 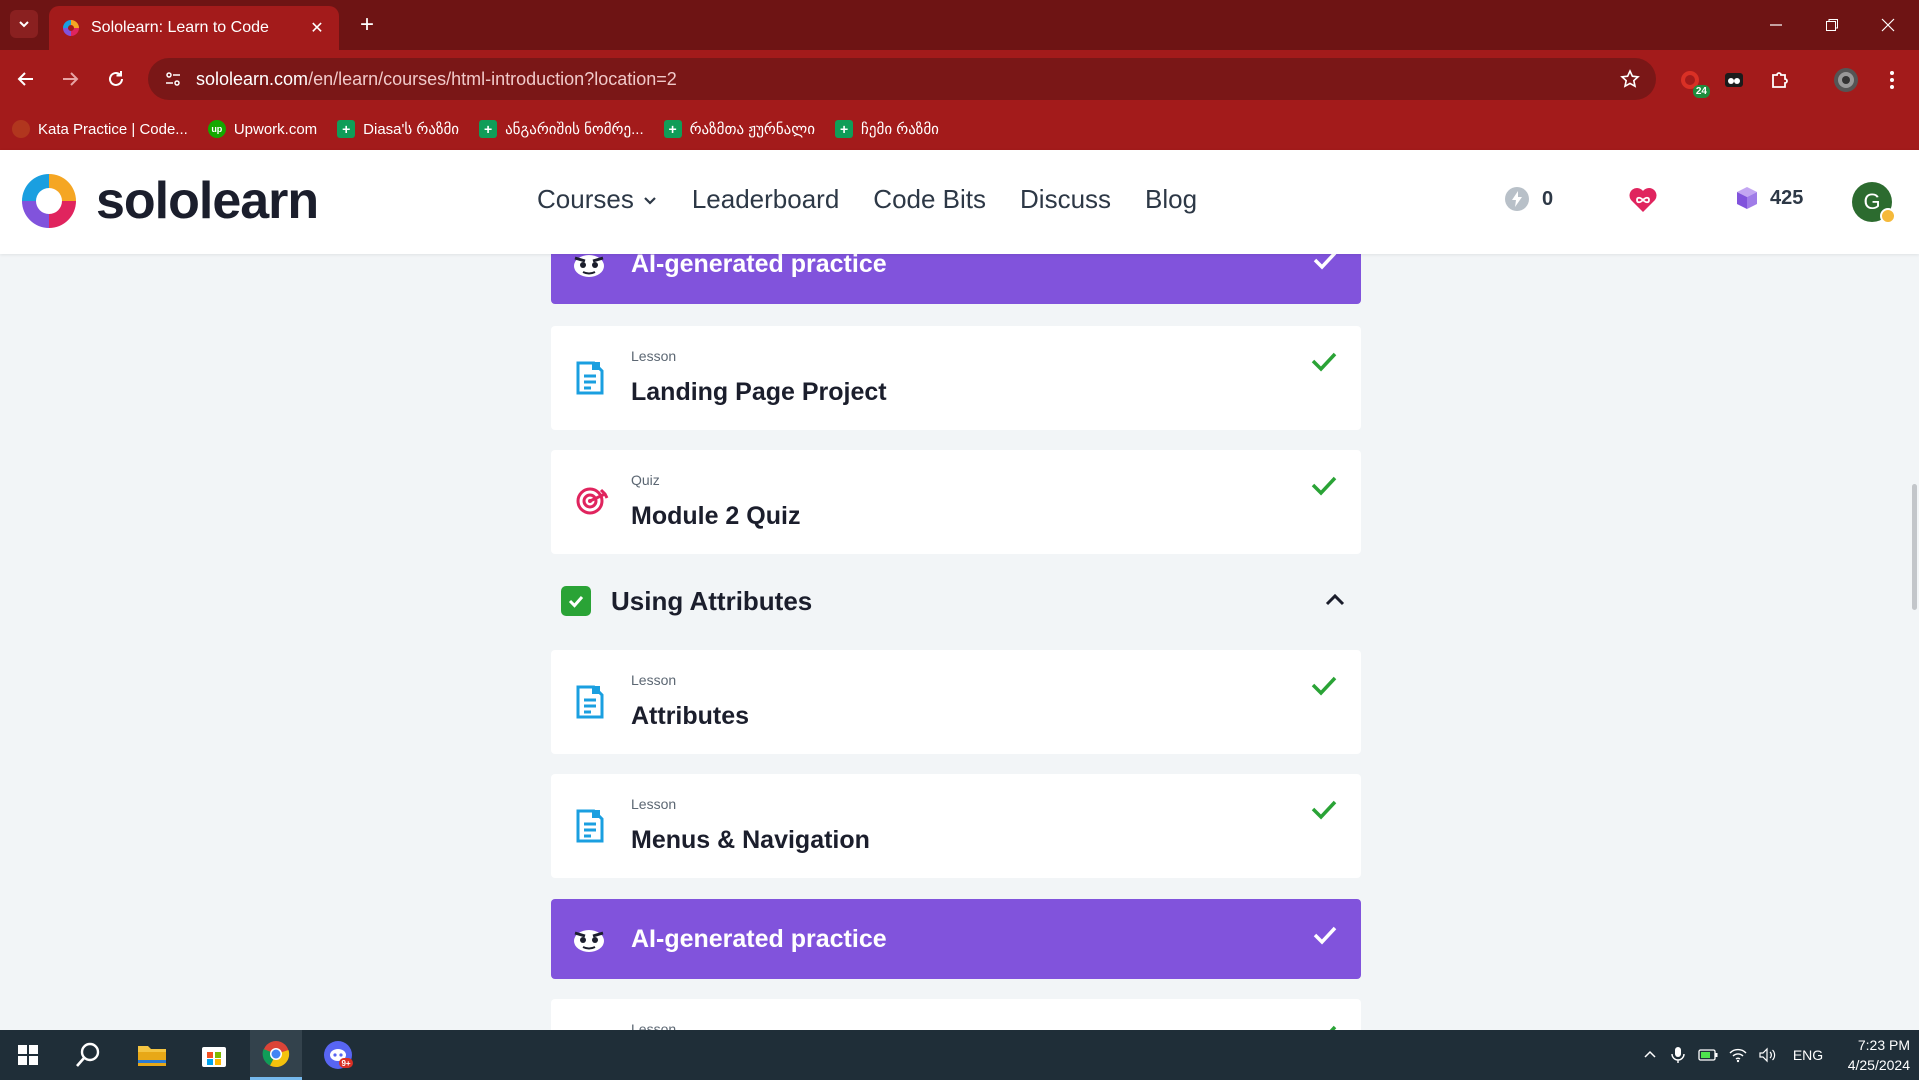 I want to click on battery-icon, so click(x=1708, y=1055).